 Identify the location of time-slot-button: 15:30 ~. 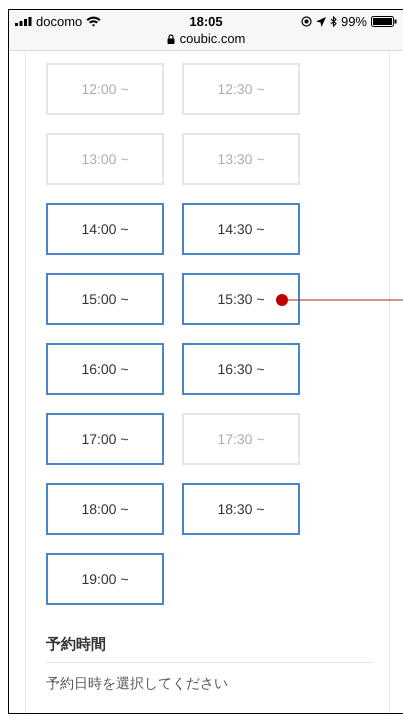
(241, 299).